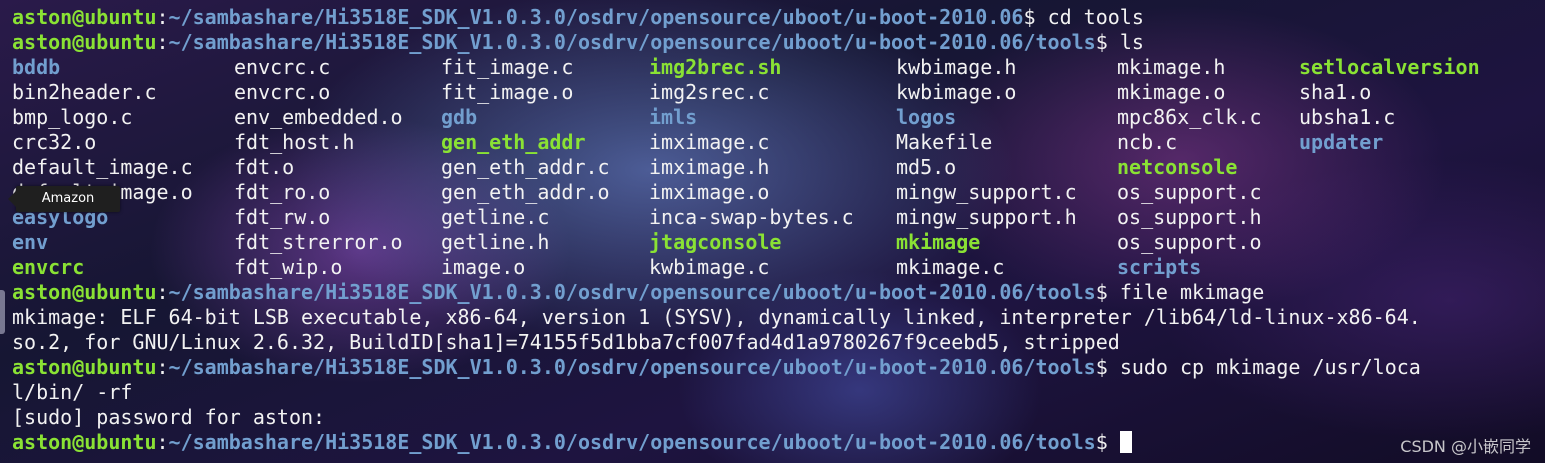 The image size is (1545, 463). What do you see at coordinates (1131, 42) in the screenshot?
I see `command-text: ls` at bounding box center [1131, 42].